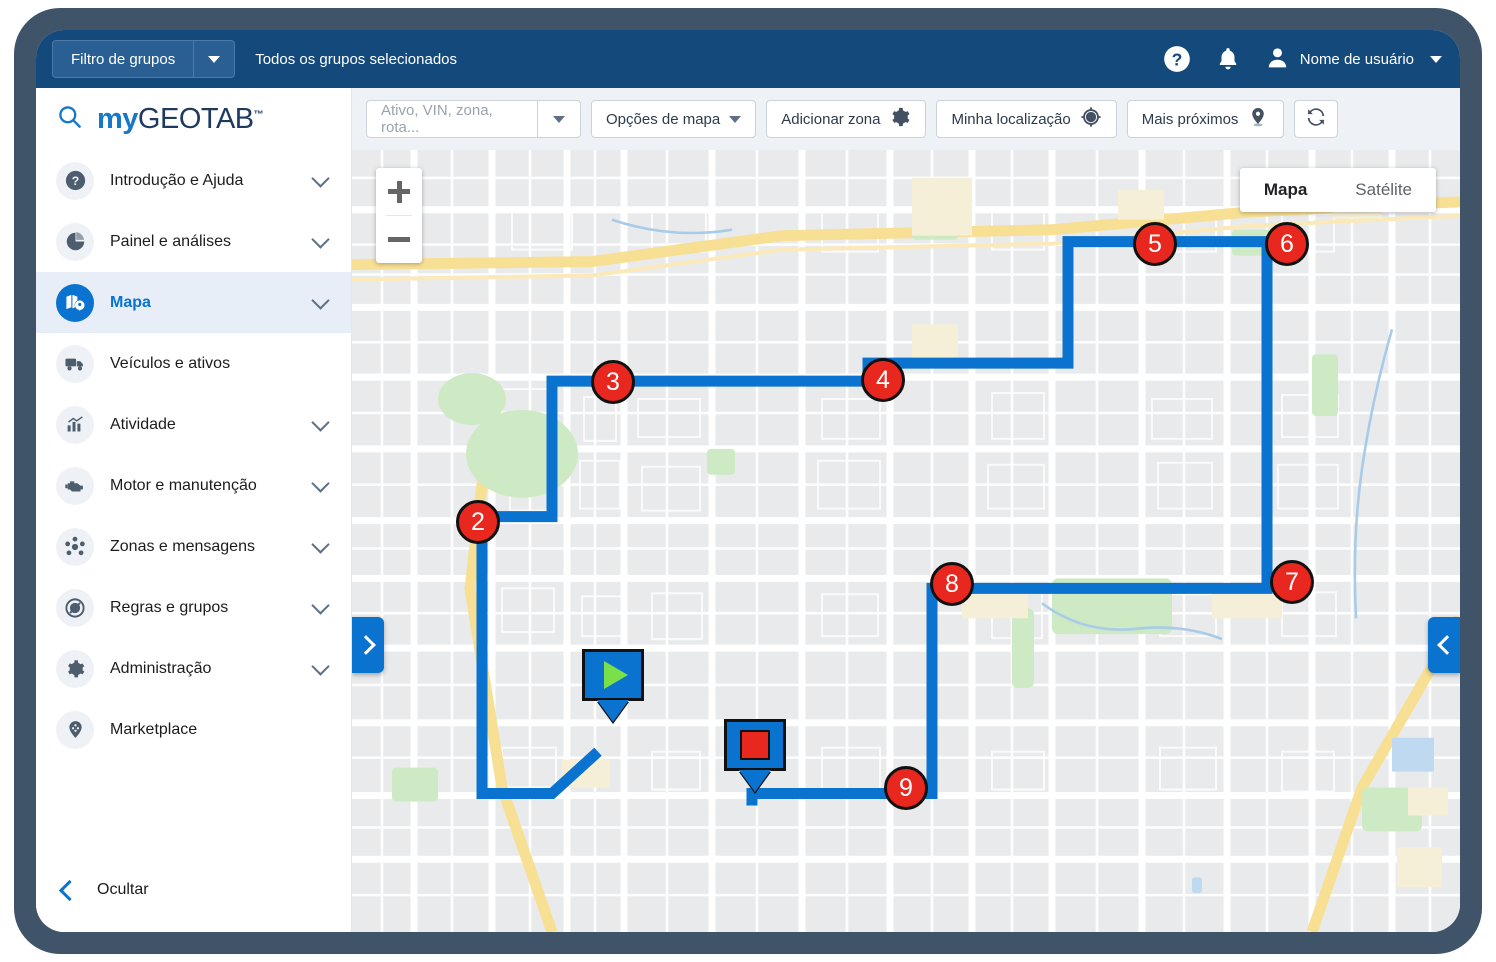  I want to click on gear-icon, so click(75, 668).